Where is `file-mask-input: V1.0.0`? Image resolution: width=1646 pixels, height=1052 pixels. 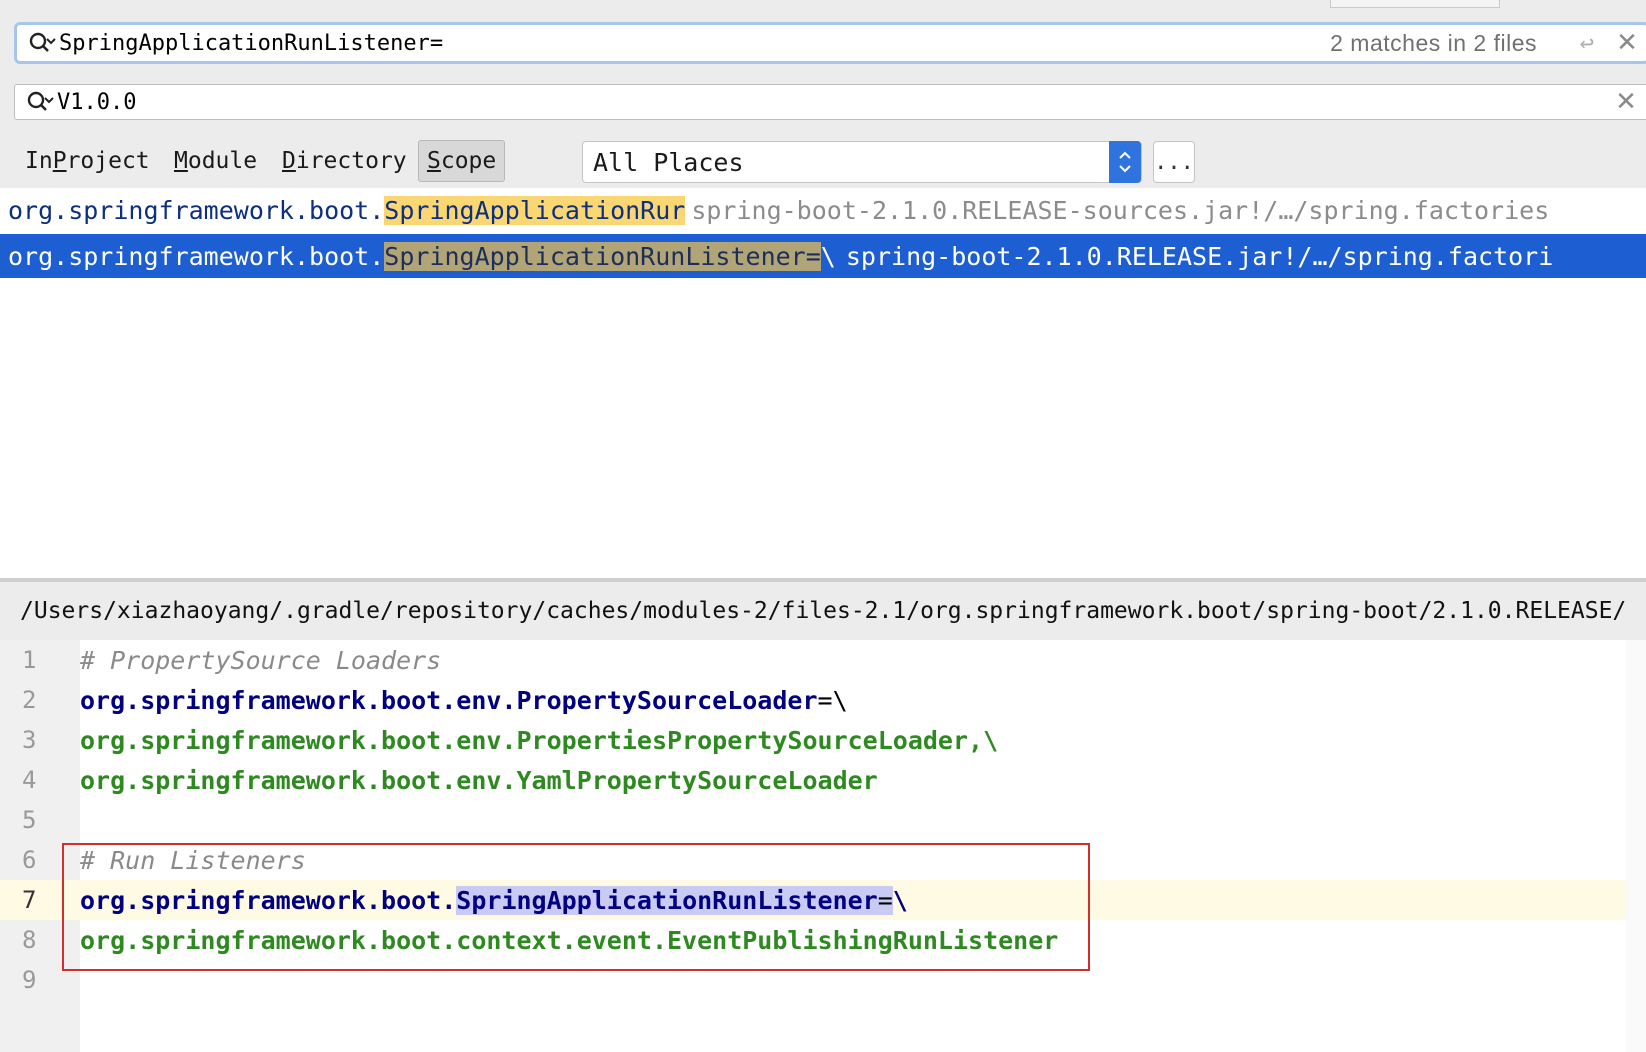 file-mask-input: V1.0.0 is located at coordinates (831, 102).